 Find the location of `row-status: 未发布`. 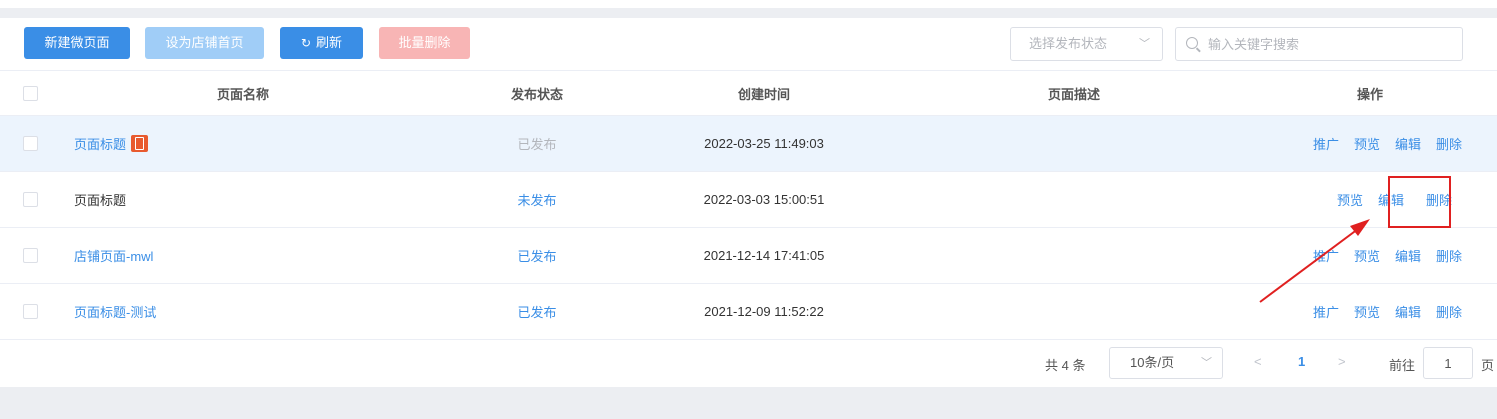

row-status: 未发布 is located at coordinates (537, 200).